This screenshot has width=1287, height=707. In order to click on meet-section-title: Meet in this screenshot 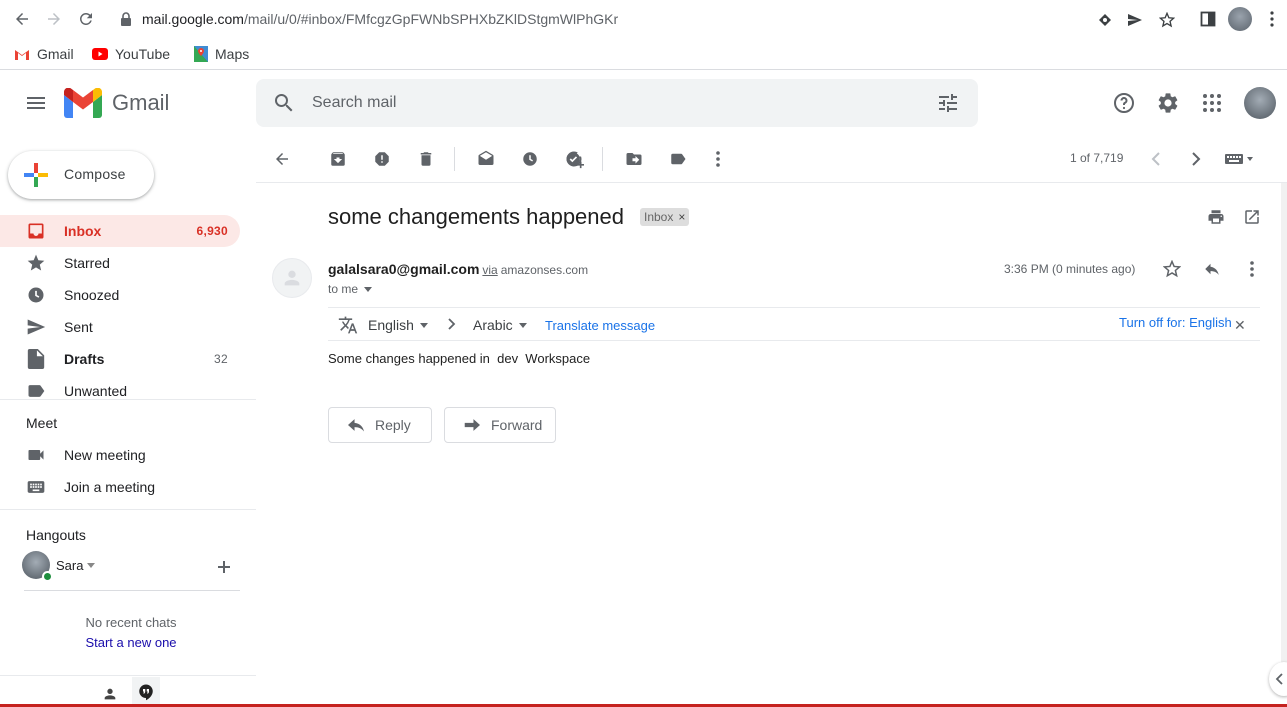, I will do `click(42, 423)`.